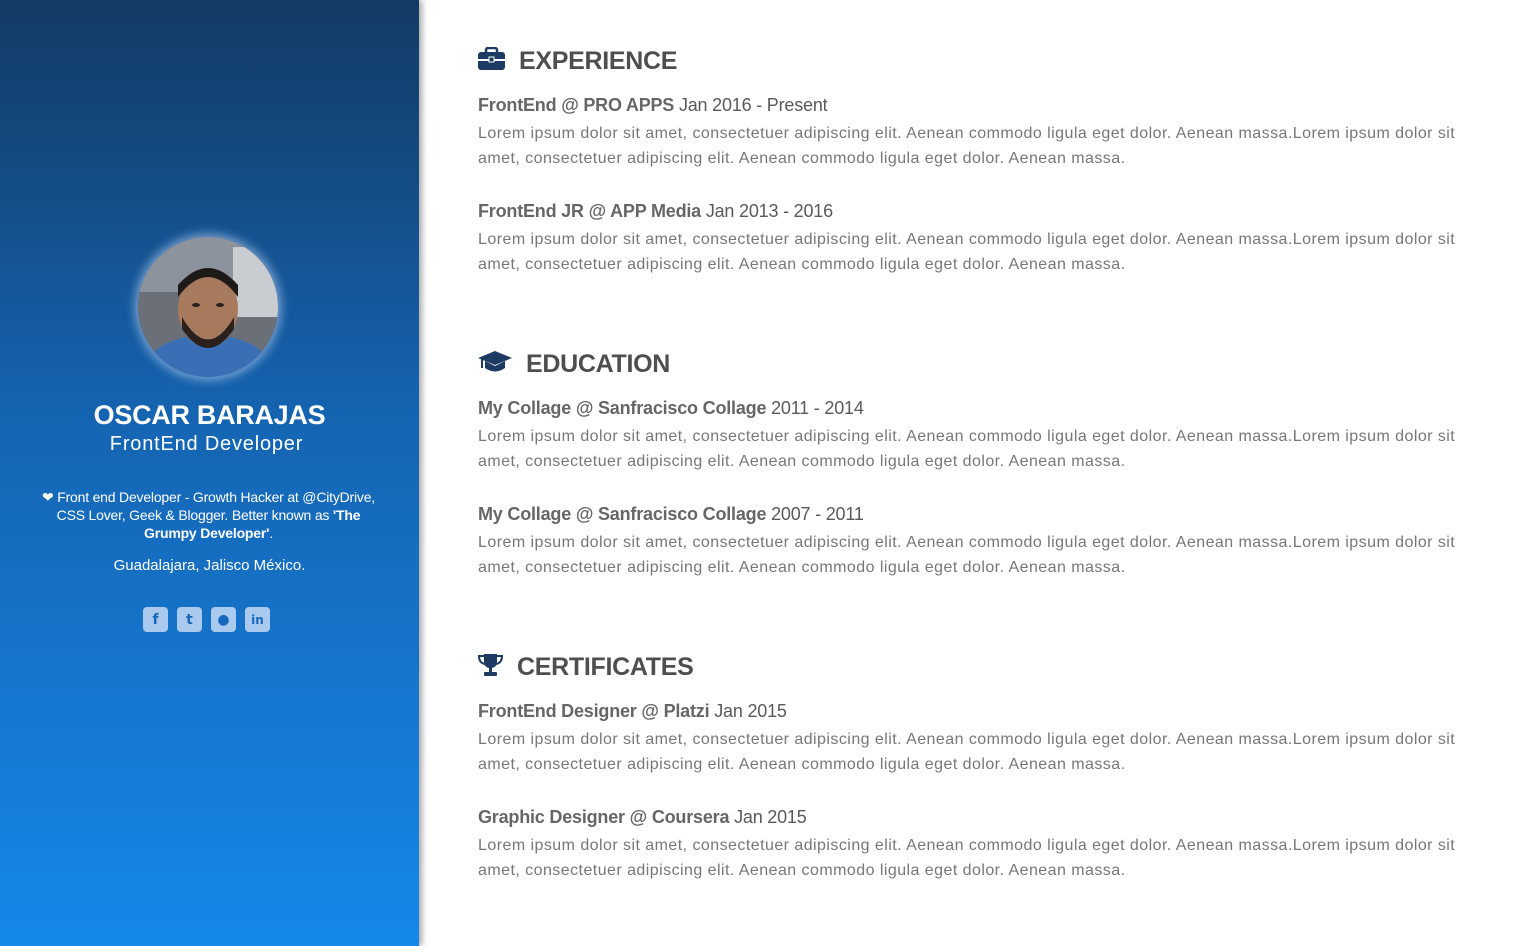 The image size is (1516, 946). I want to click on section-header: EXPERIENCE, so click(973, 61).